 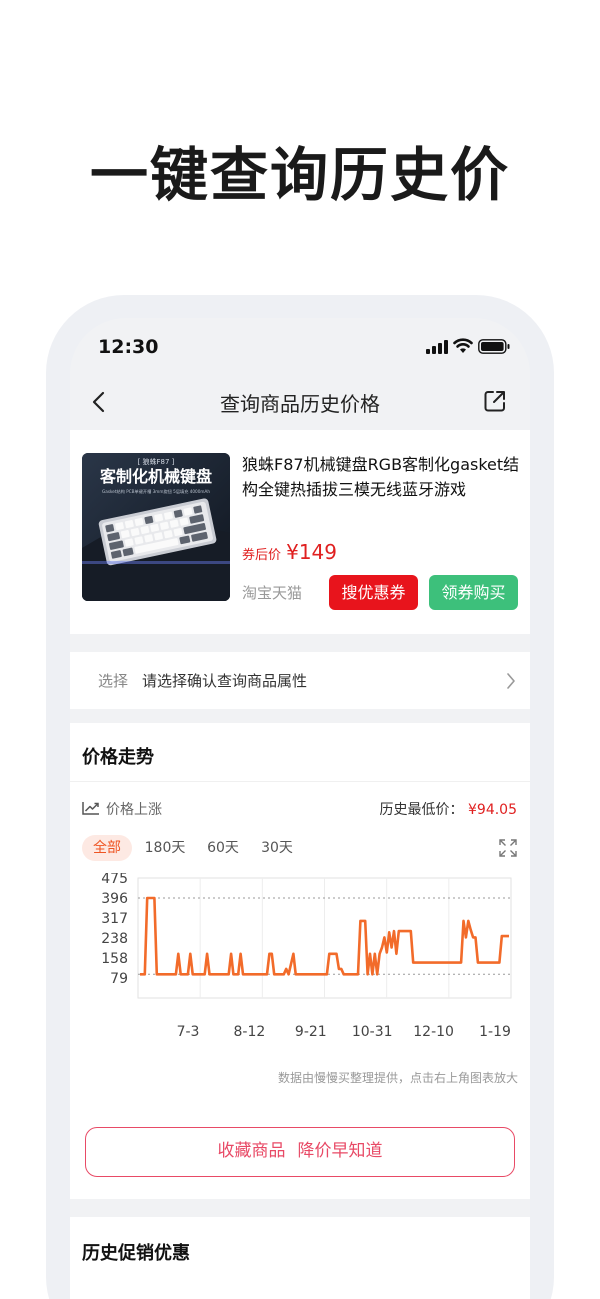 I want to click on price-trend-title: 价格走势, so click(x=118, y=757).